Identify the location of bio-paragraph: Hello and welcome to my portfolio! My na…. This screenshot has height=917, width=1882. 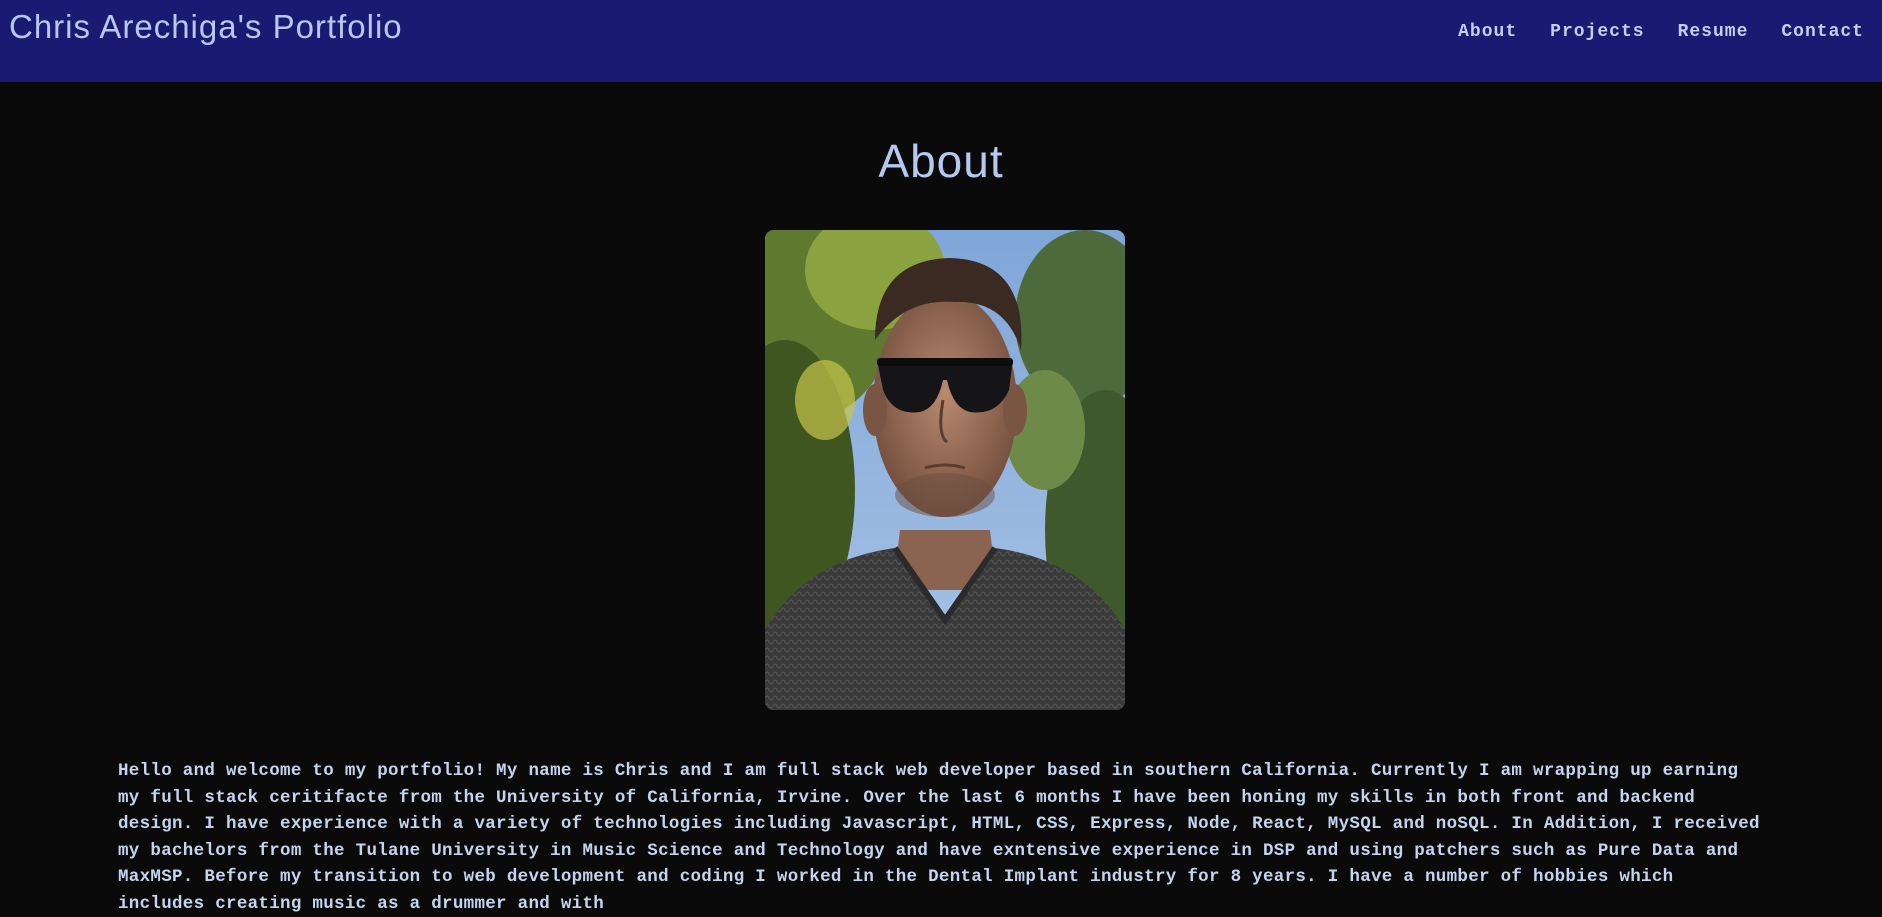
(939, 837).